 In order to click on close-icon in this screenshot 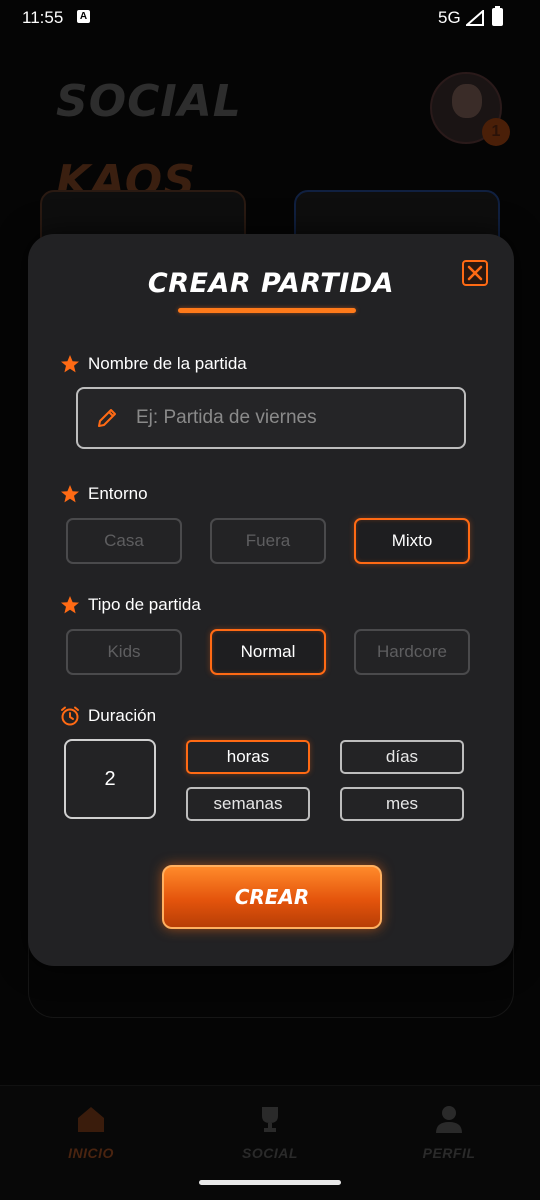, I will do `click(475, 273)`.